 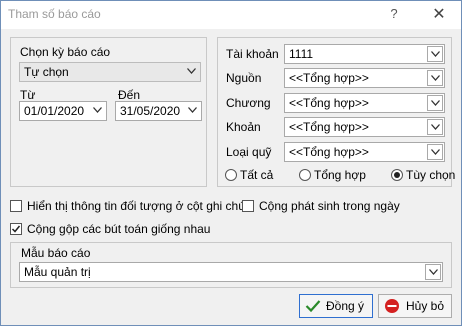 I want to click on chapter-value: <<Tổng hợp>>, so click(x=329, y=103).